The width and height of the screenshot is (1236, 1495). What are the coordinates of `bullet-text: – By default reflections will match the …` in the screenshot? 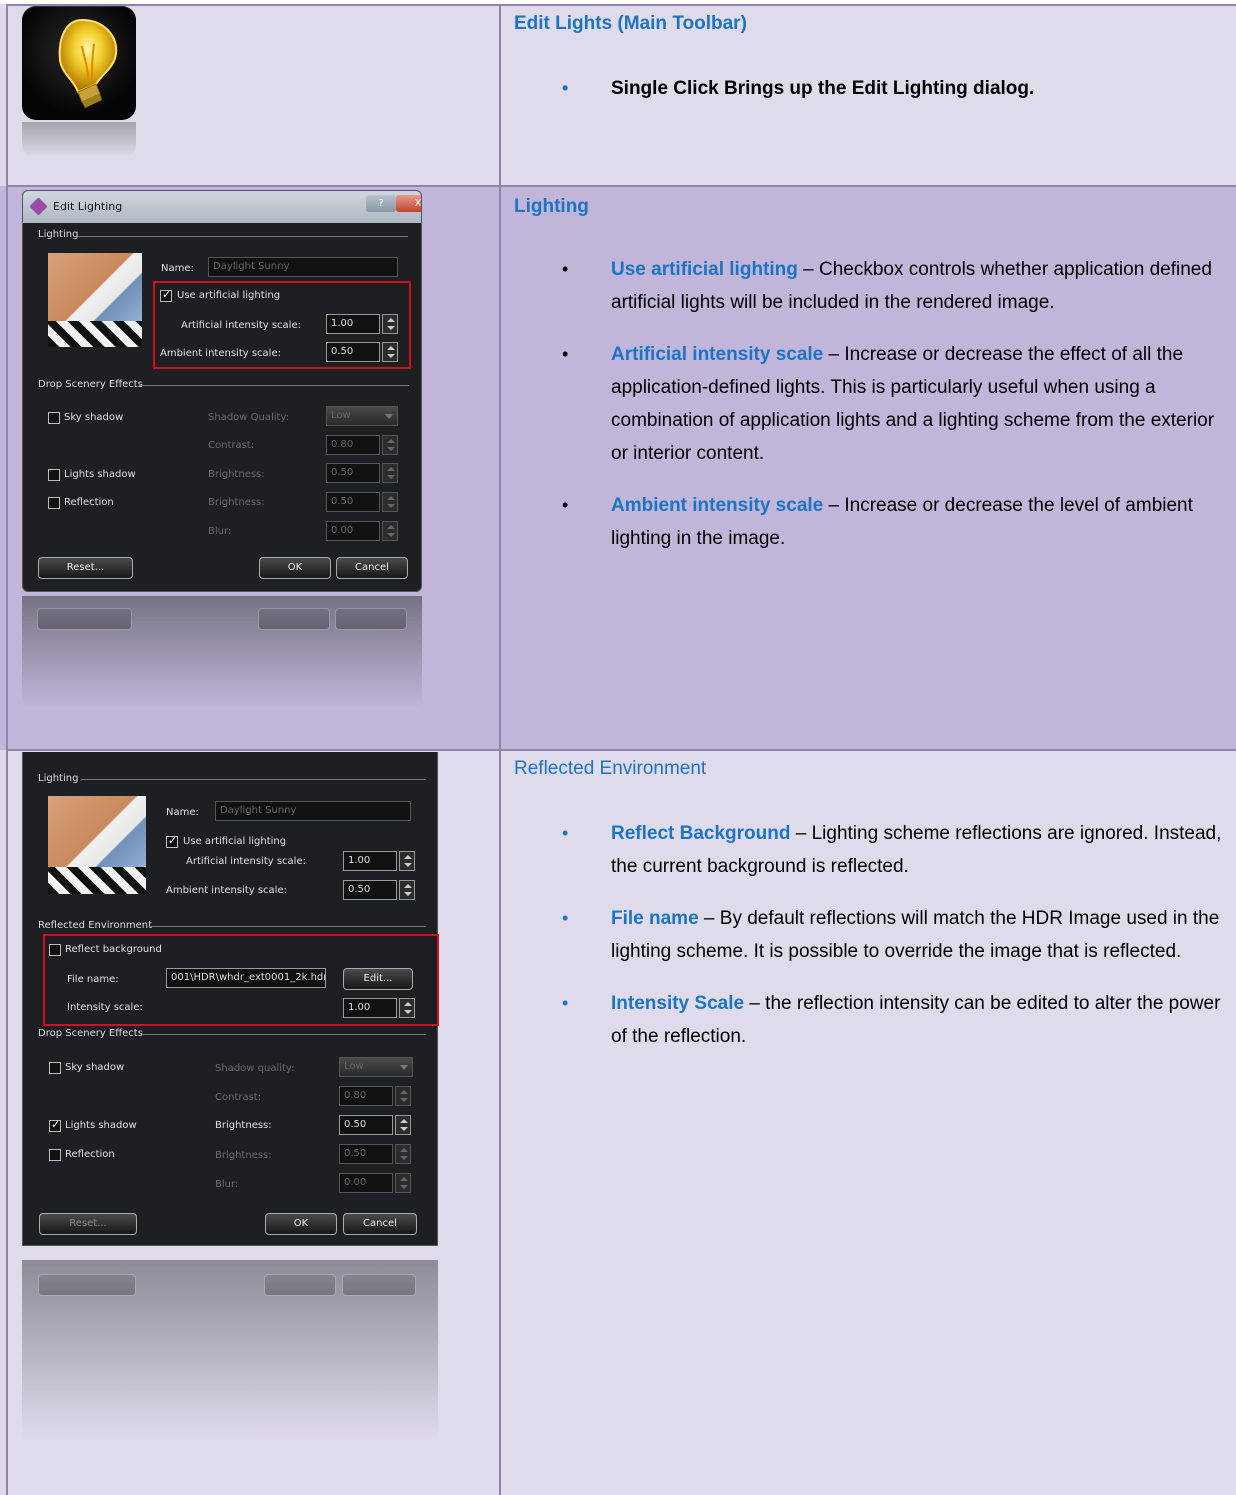 It's located at (915, 935).